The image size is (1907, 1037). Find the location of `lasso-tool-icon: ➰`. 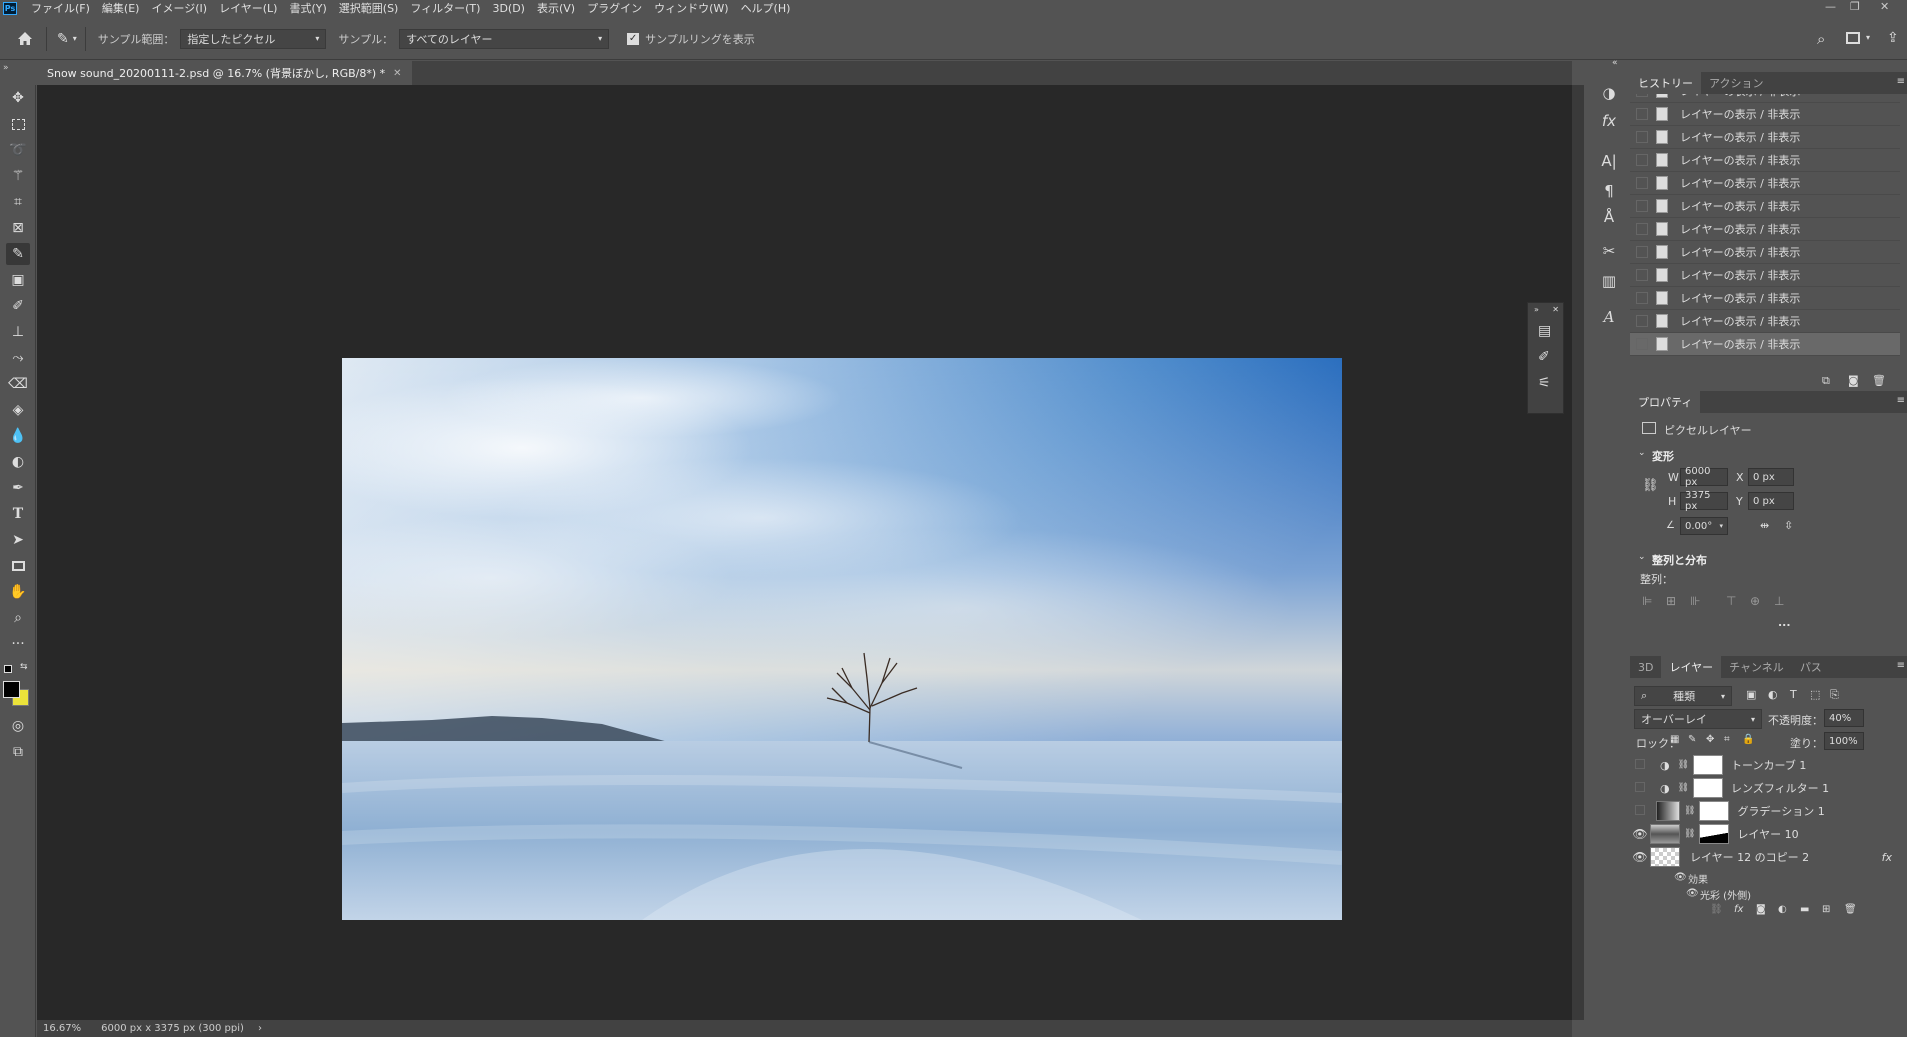

lasso-tool-icon: ➰ is located at coordinates (18, 150).